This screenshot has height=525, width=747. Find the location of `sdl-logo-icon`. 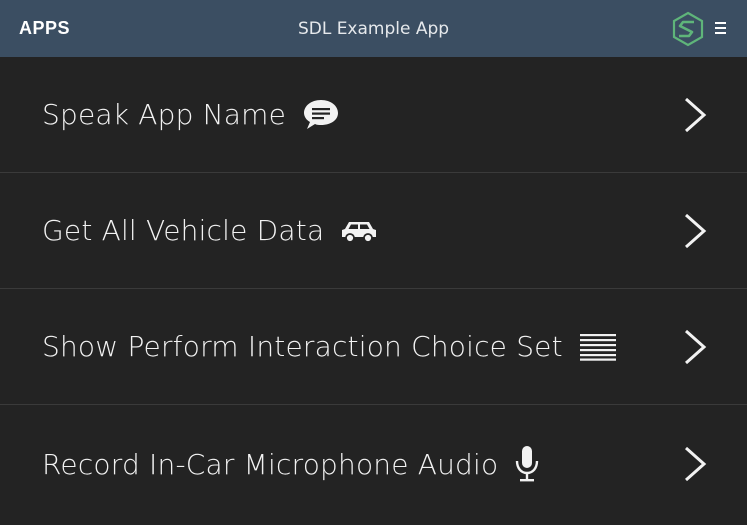

sdl-logo-icon is located at coordinates (688, 29).